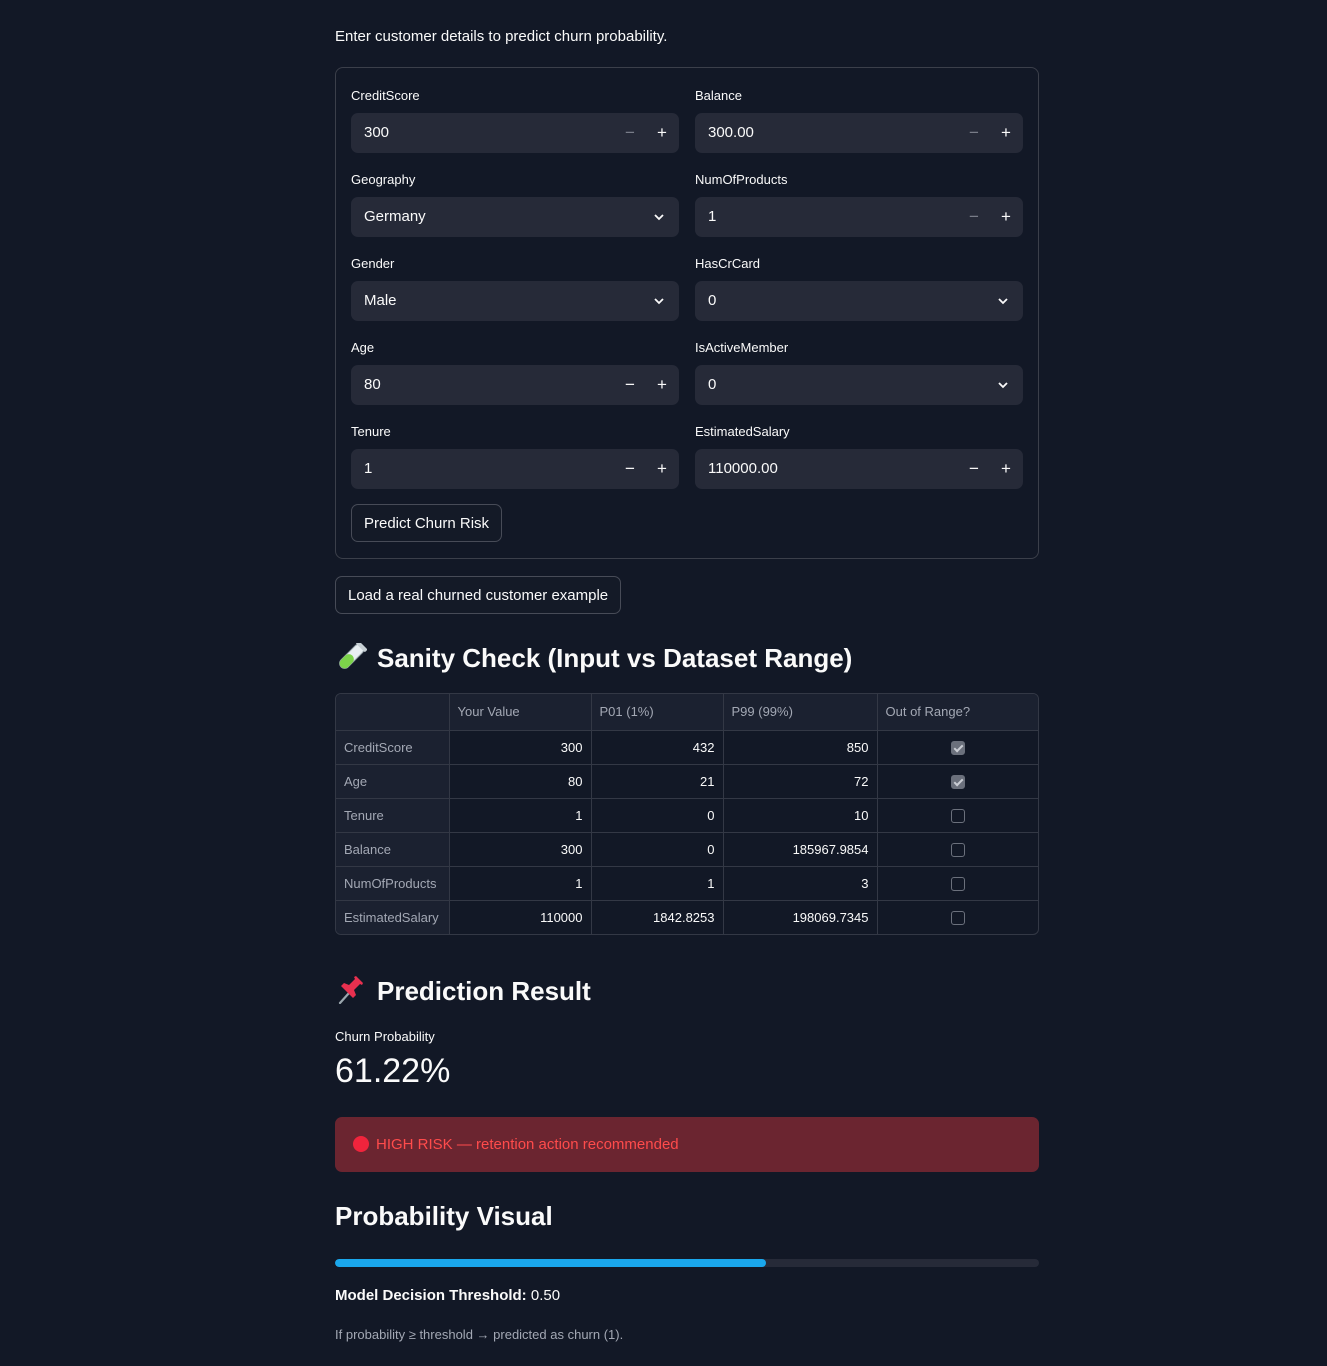 The image size is (1327, 1366). Describe the element at coordinates (800, 849) in the screenshot. I see `cell-p99: 185967.9854` at that location.